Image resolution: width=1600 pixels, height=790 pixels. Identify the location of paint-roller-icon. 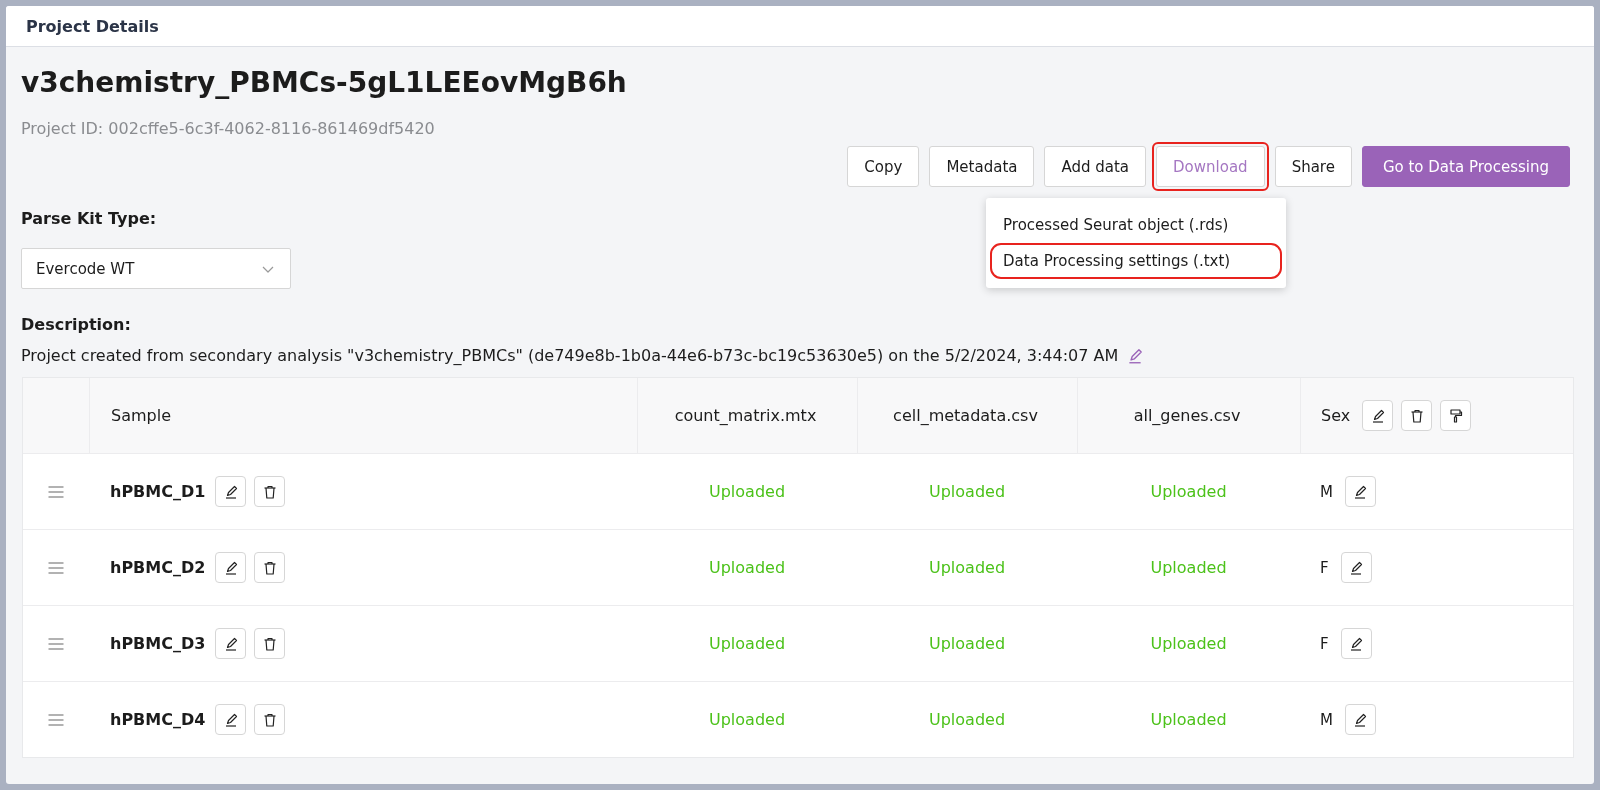
(1455, 415).